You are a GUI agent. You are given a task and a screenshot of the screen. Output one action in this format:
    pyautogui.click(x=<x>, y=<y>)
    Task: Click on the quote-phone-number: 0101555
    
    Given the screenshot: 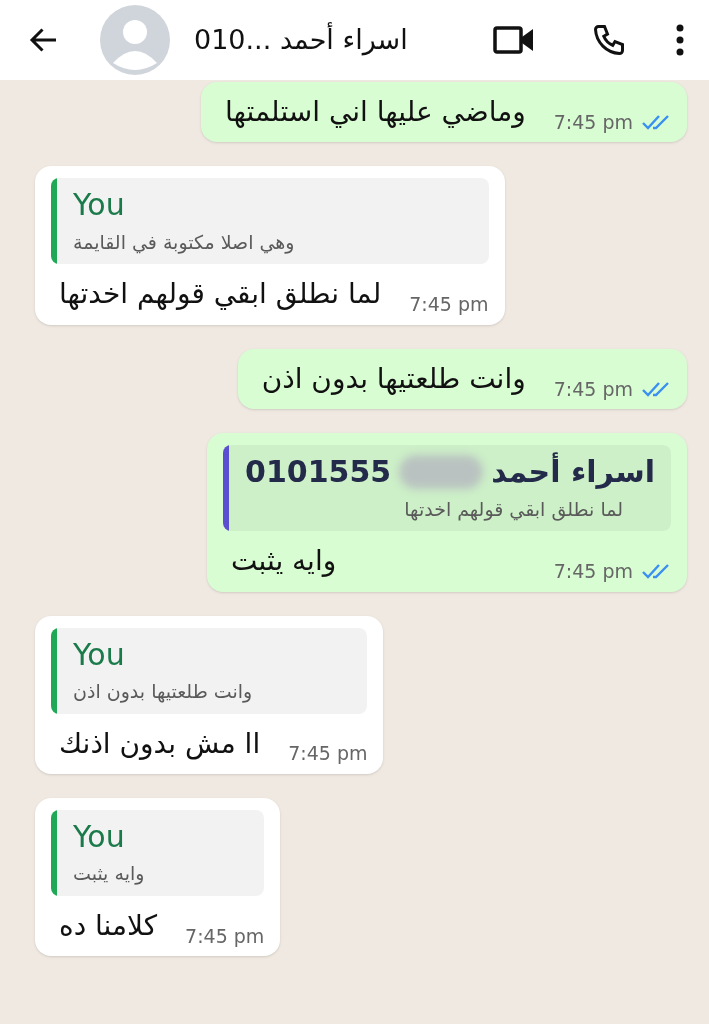 What is the action you would take?
    pyautogui.click(x=318, y=472)
    